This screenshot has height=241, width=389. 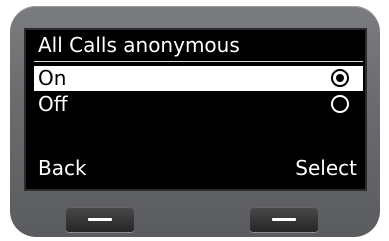 I want to click on softkey-left-label: Back, so click(x=62, y=168).